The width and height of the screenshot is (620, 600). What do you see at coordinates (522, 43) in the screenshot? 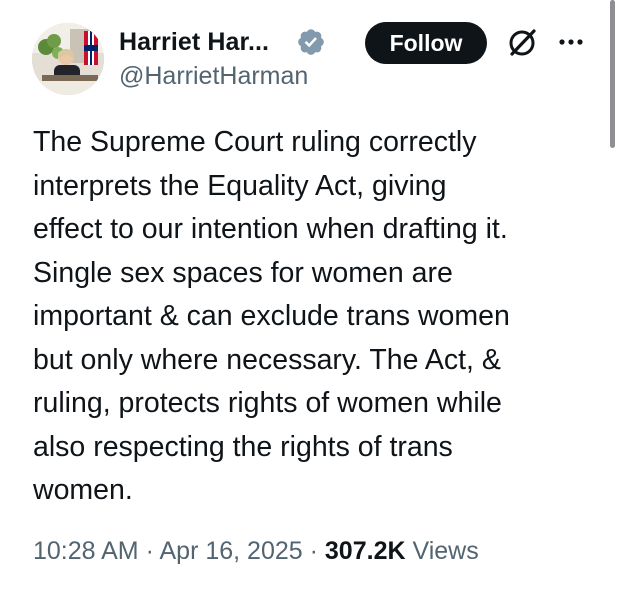
I see `grok-icon` at bounding box center [522, 43].